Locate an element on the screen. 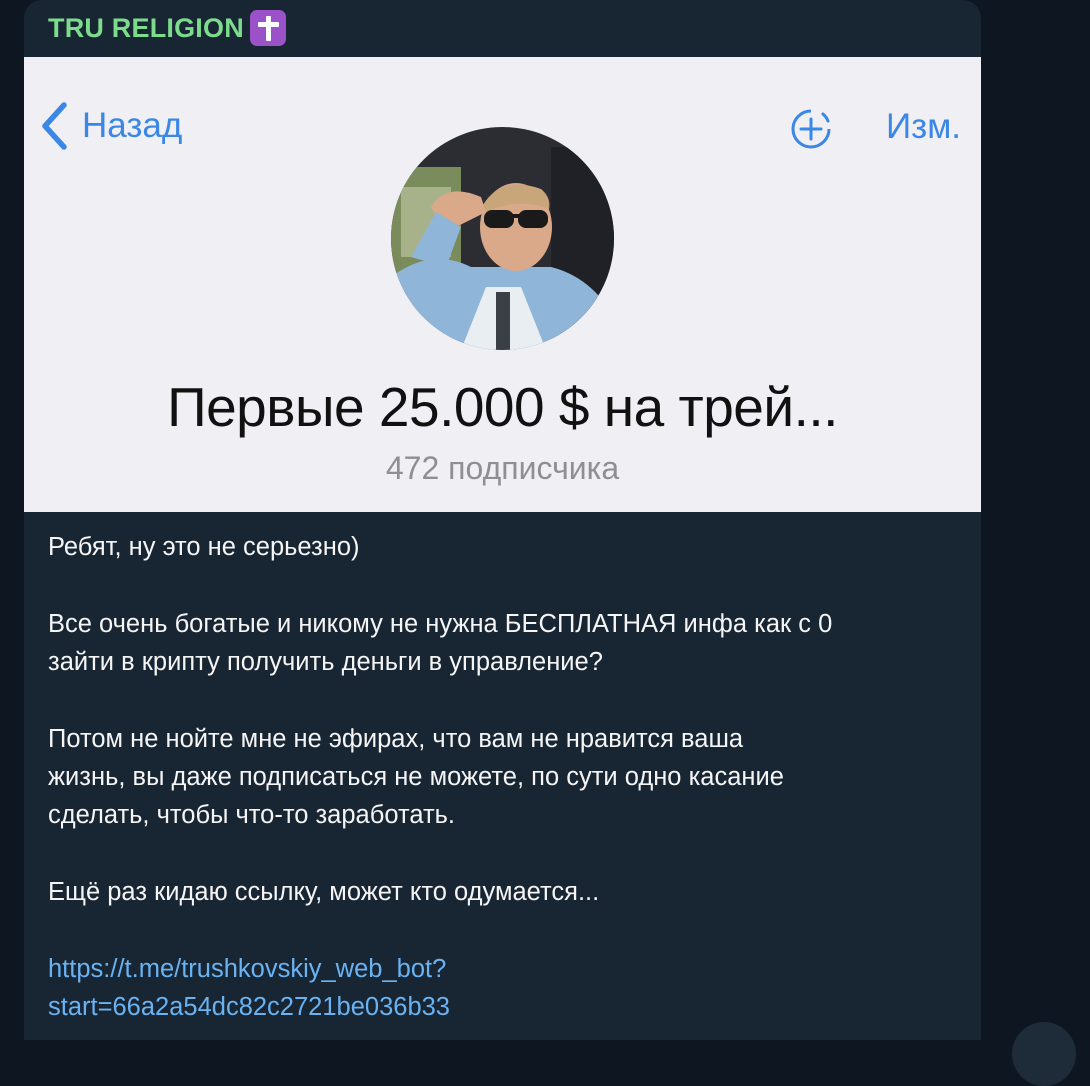  avatar-photo is located at coordinates (502, 238).